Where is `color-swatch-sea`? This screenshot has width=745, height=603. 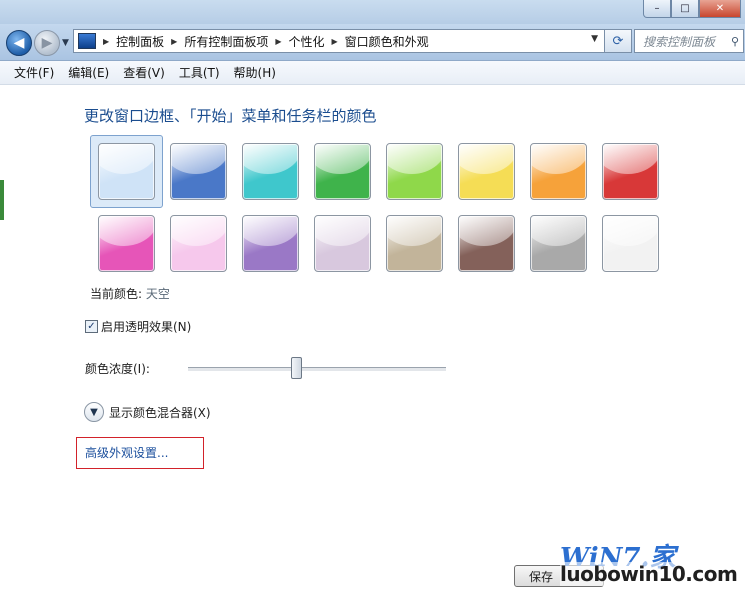
color-swatch-sea is located at coordinates (270, 171).